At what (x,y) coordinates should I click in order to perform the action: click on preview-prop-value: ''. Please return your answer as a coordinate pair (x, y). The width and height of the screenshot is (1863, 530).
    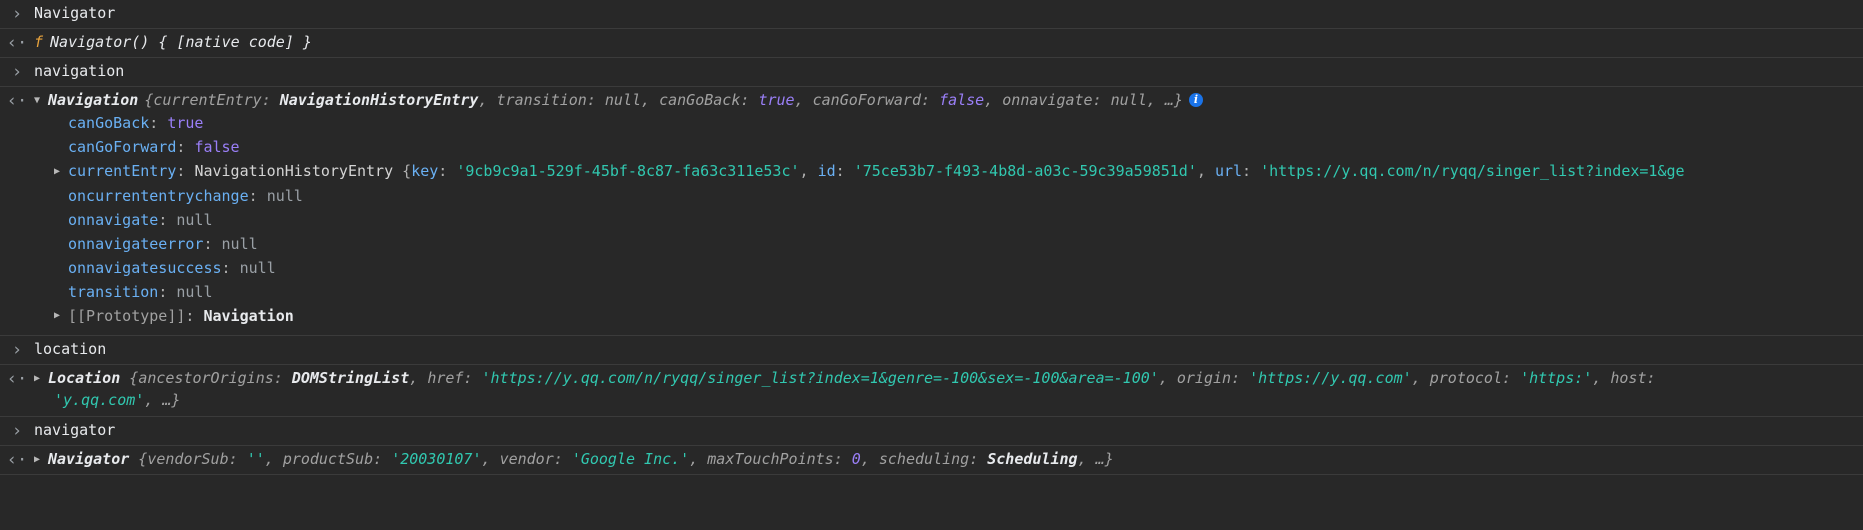
    Looking at the image, I should click on (255, 459).